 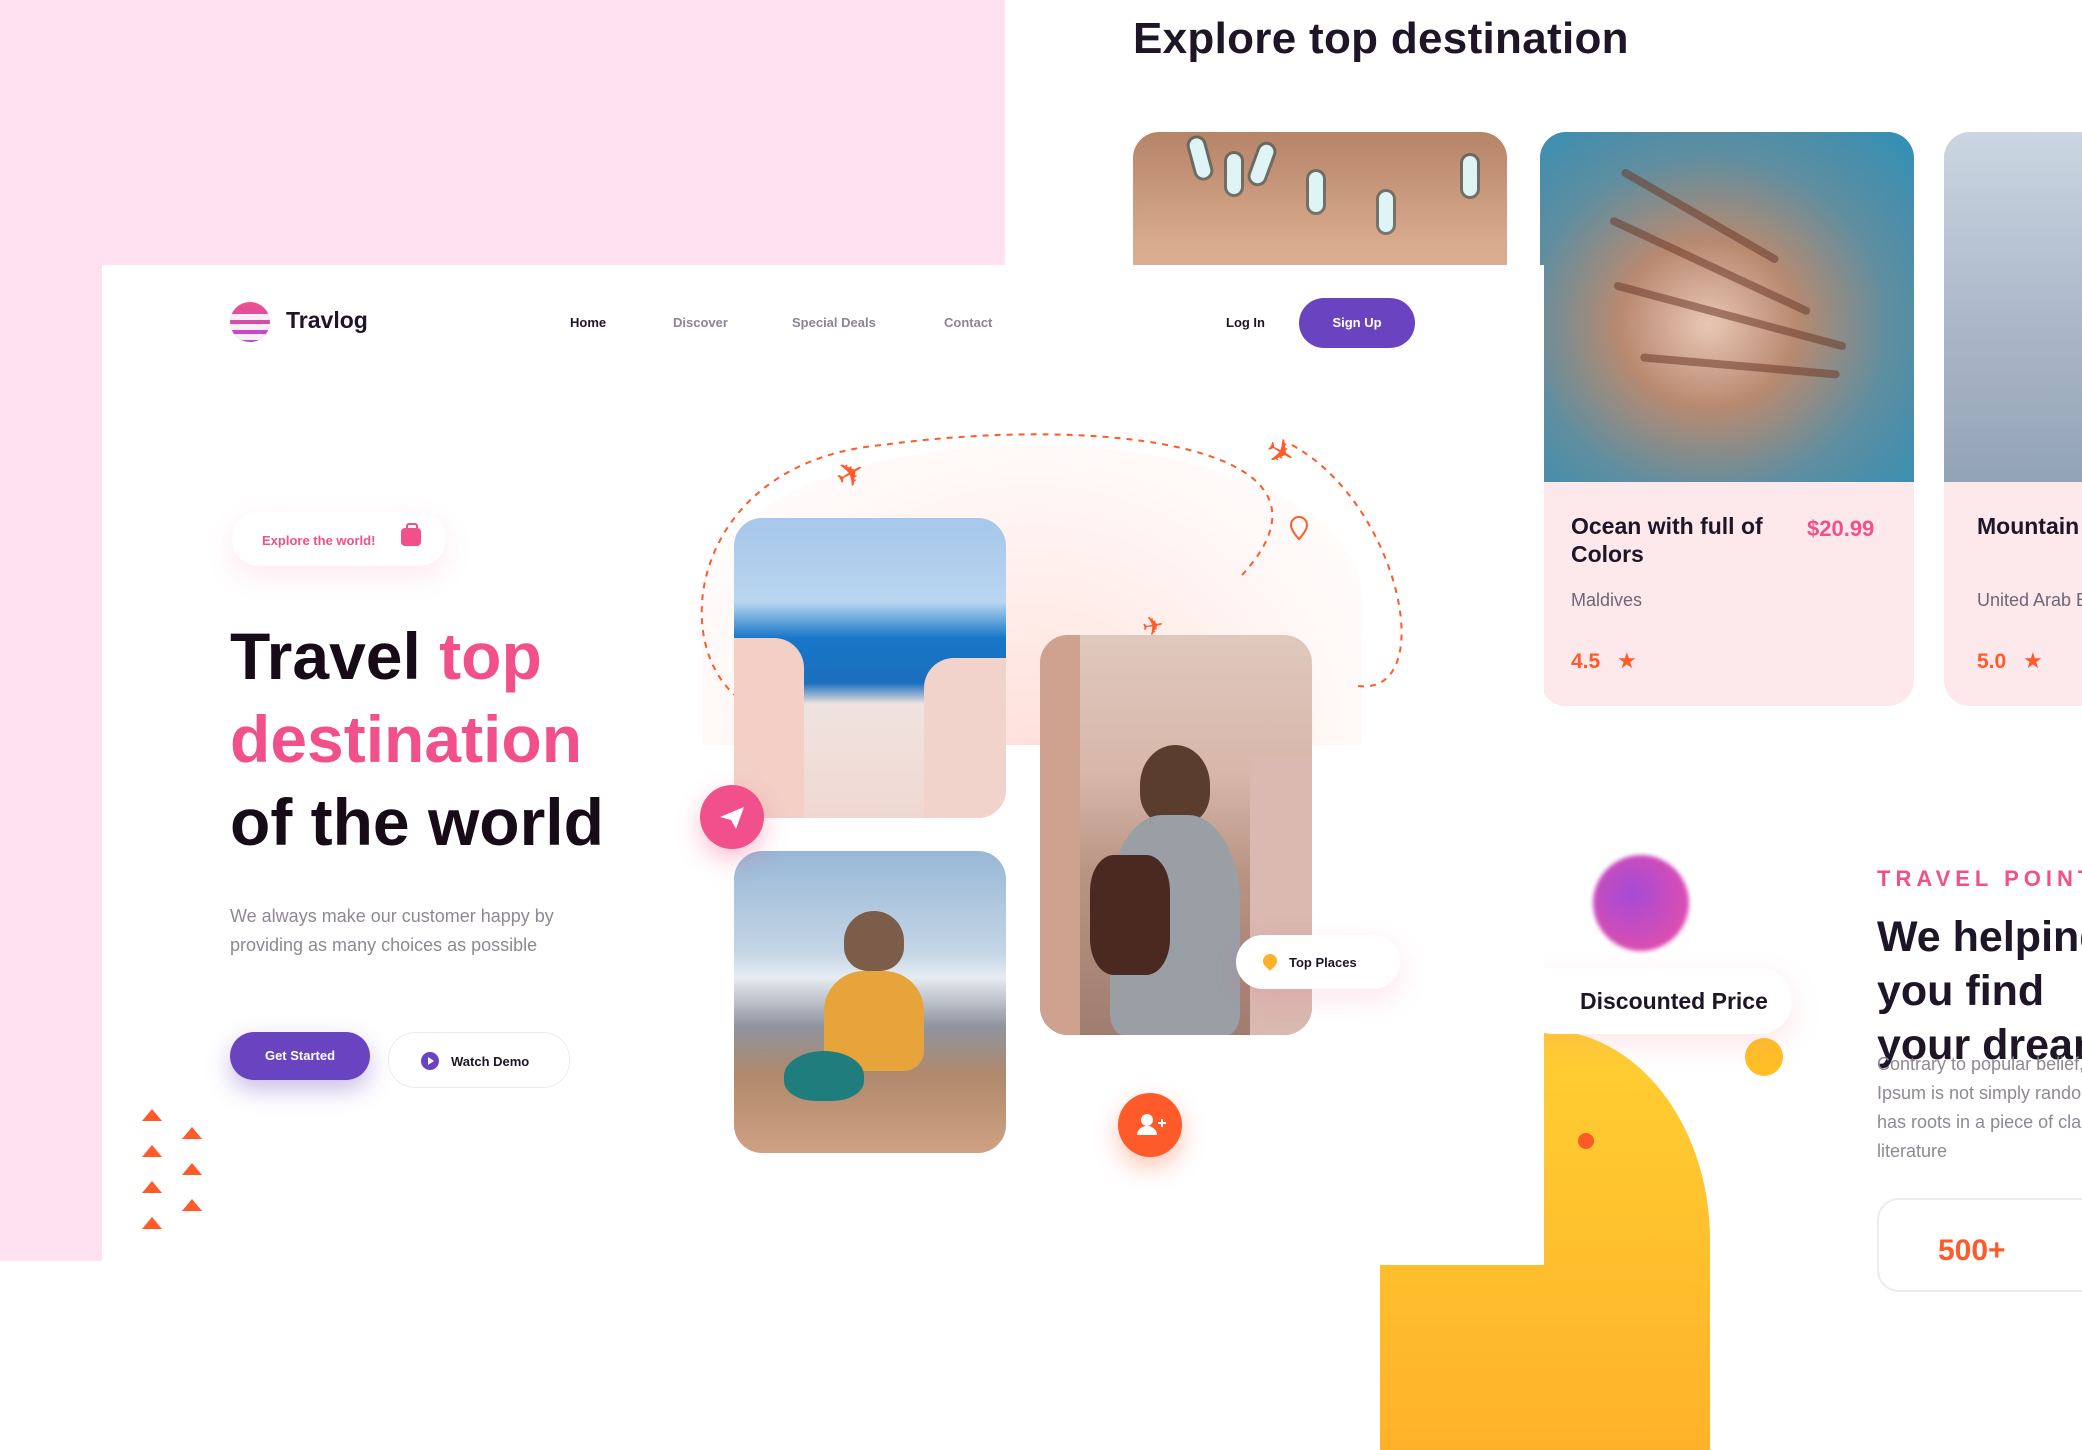 I want to click on nav-discover: Discover, so click(x=700, y=322).